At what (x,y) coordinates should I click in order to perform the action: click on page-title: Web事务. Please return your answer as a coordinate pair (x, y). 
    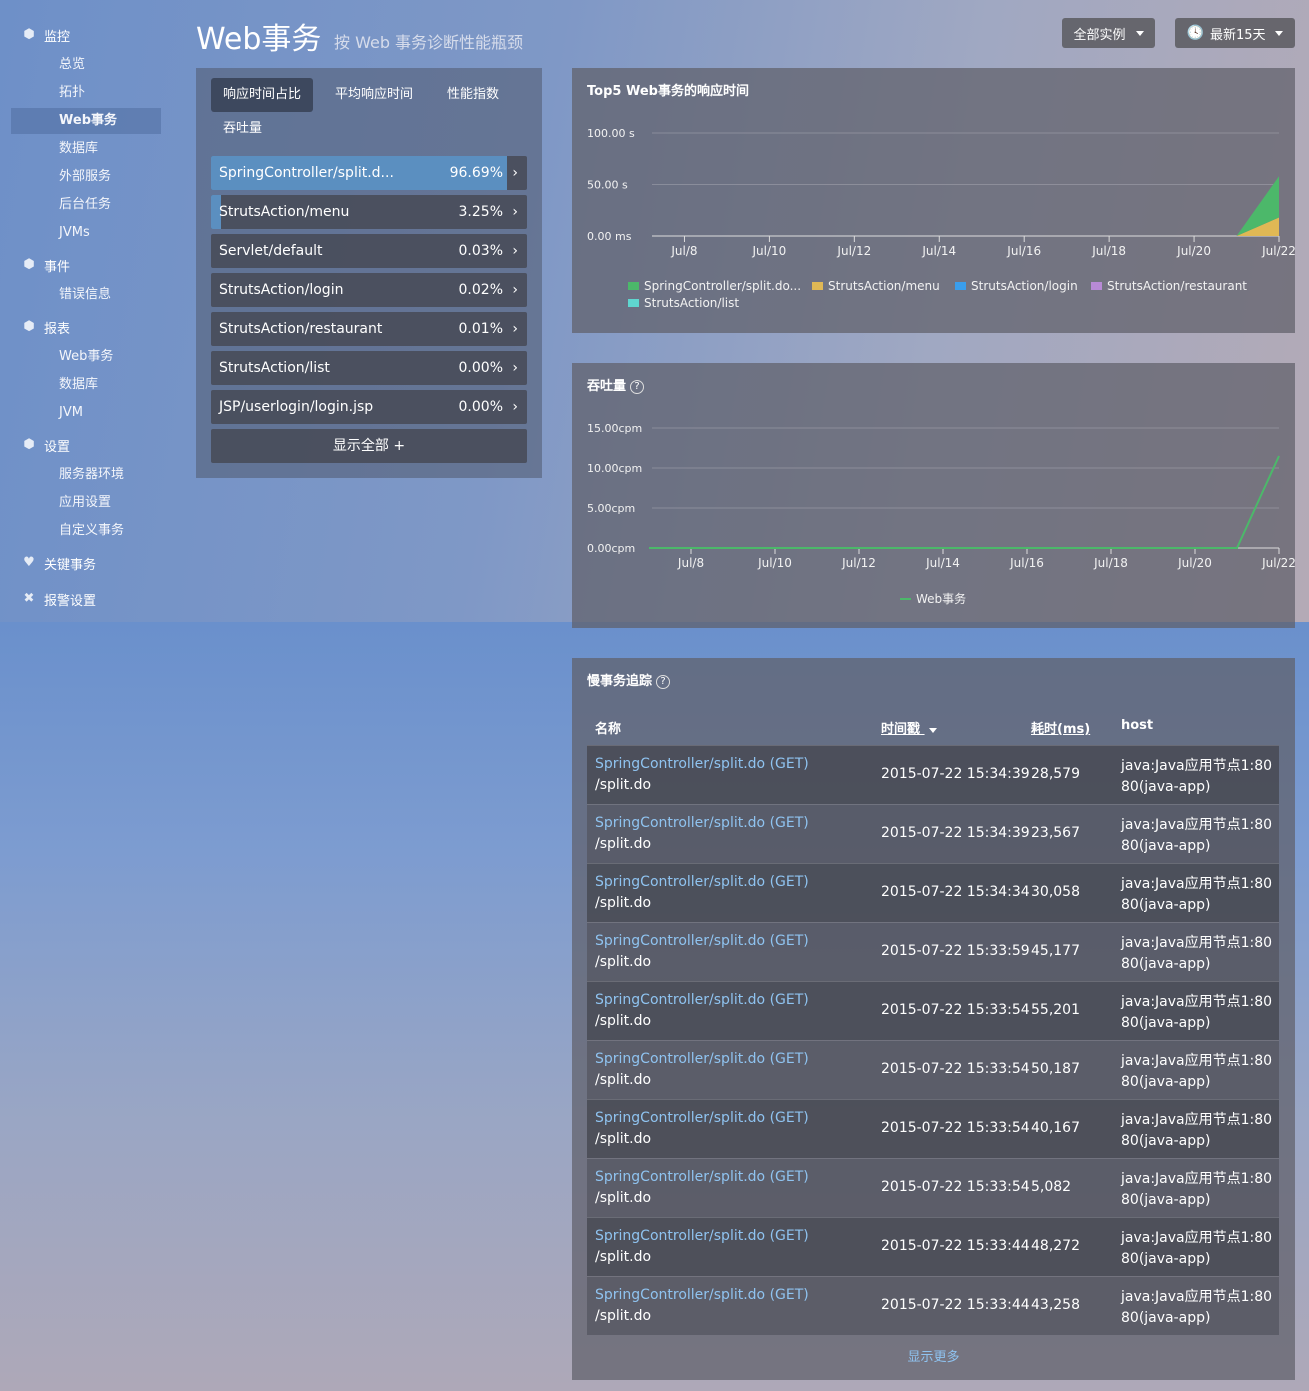
    Looking at the image, I should click on (259, 39).